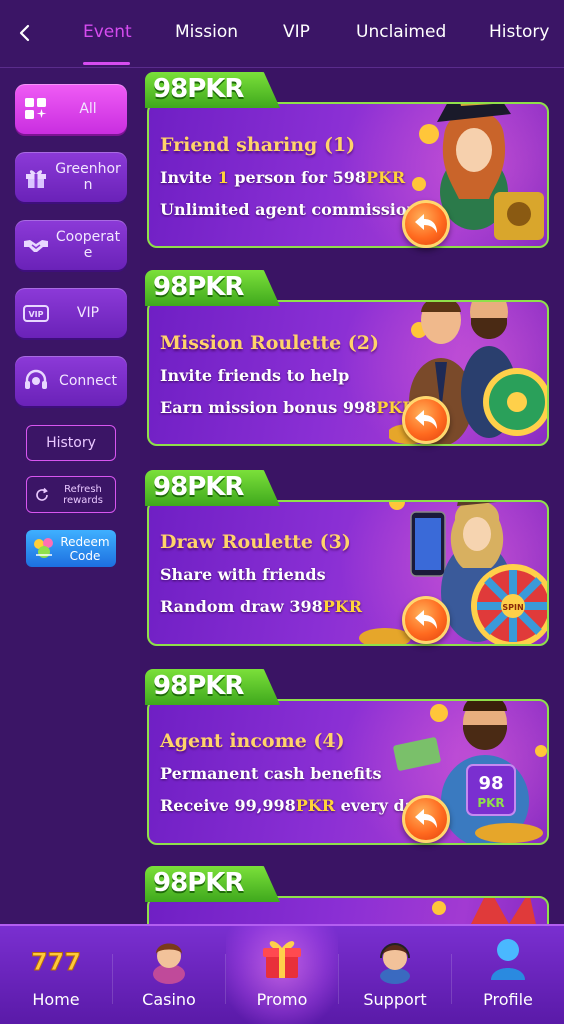  Describe the element at coordinates (88, 313) in the screenshot. I see `category-label: VIP` at that location.